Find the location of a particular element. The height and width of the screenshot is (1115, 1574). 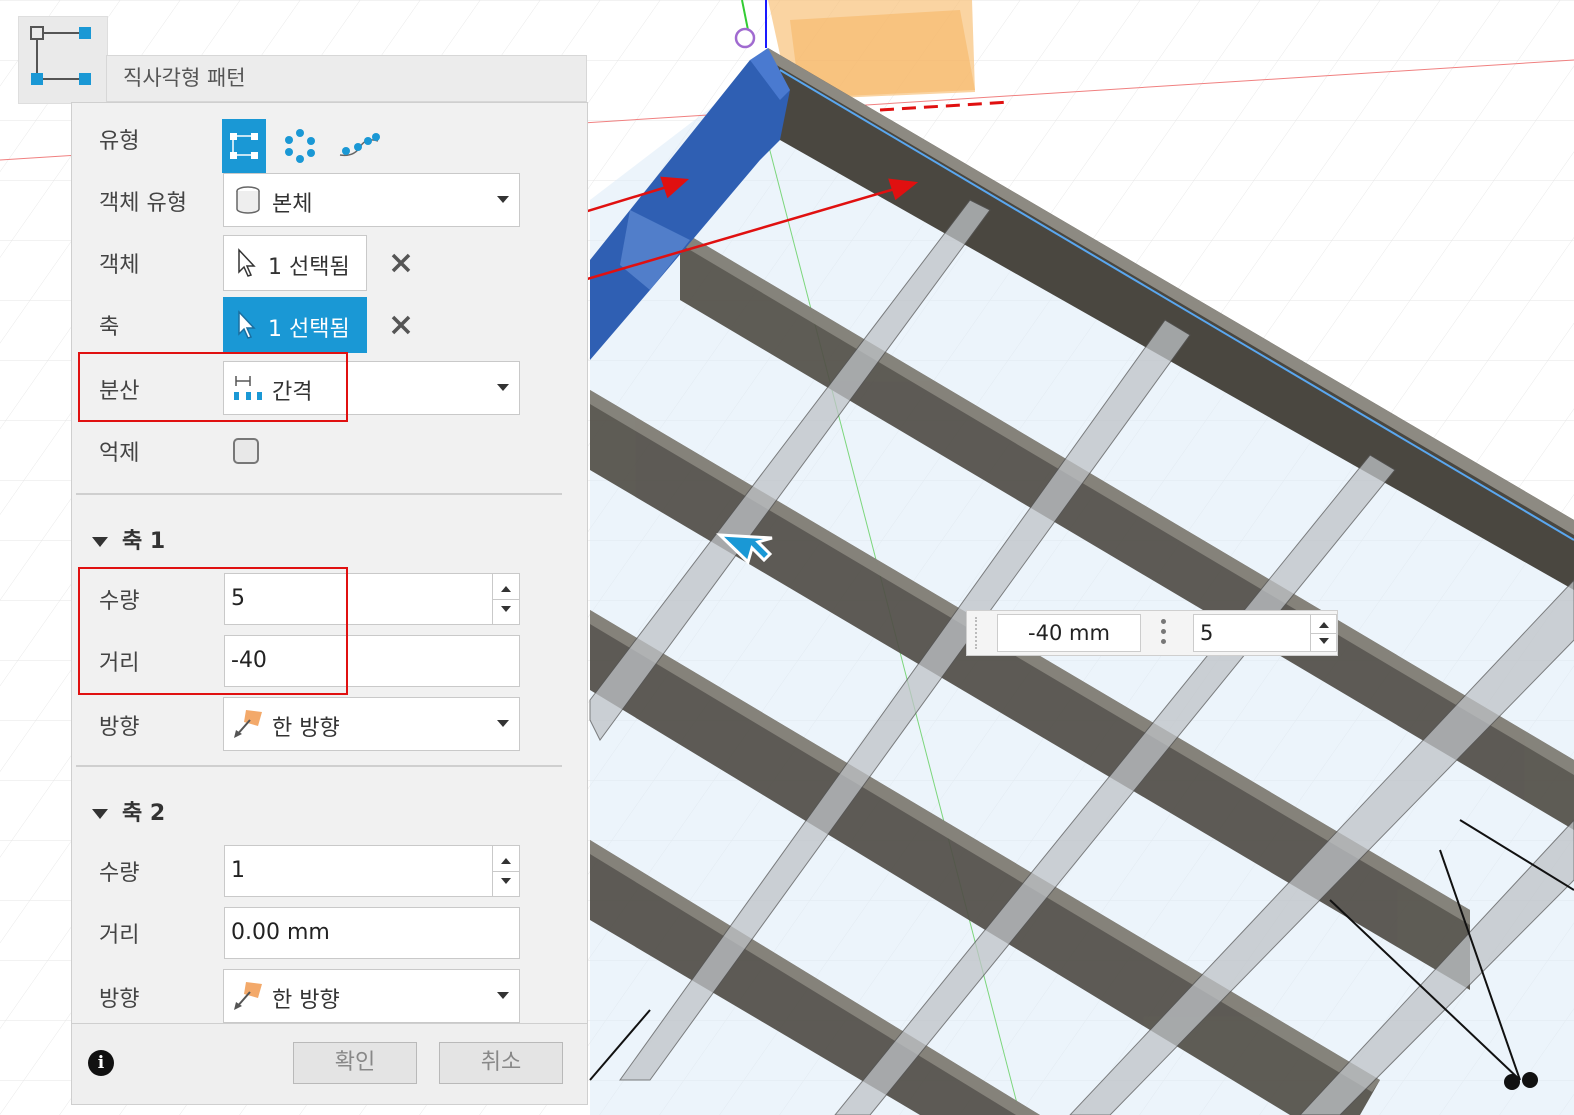

axis1-section-header: 축 1 is located at coordinates (128, 539).